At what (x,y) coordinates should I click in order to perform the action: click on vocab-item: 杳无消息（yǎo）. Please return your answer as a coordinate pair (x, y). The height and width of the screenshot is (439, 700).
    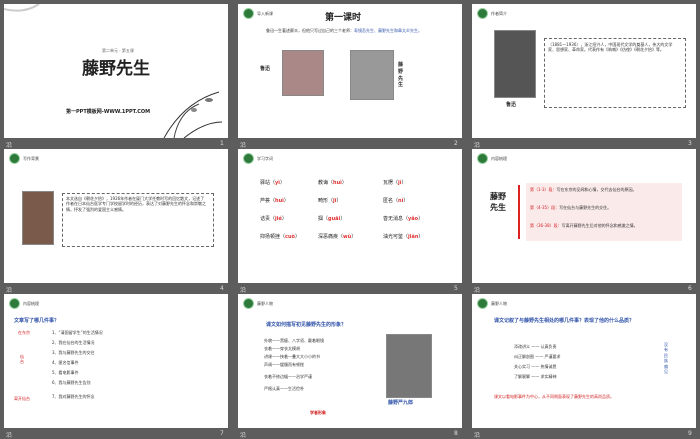
    Looking at the image, I should click on (403, 219).